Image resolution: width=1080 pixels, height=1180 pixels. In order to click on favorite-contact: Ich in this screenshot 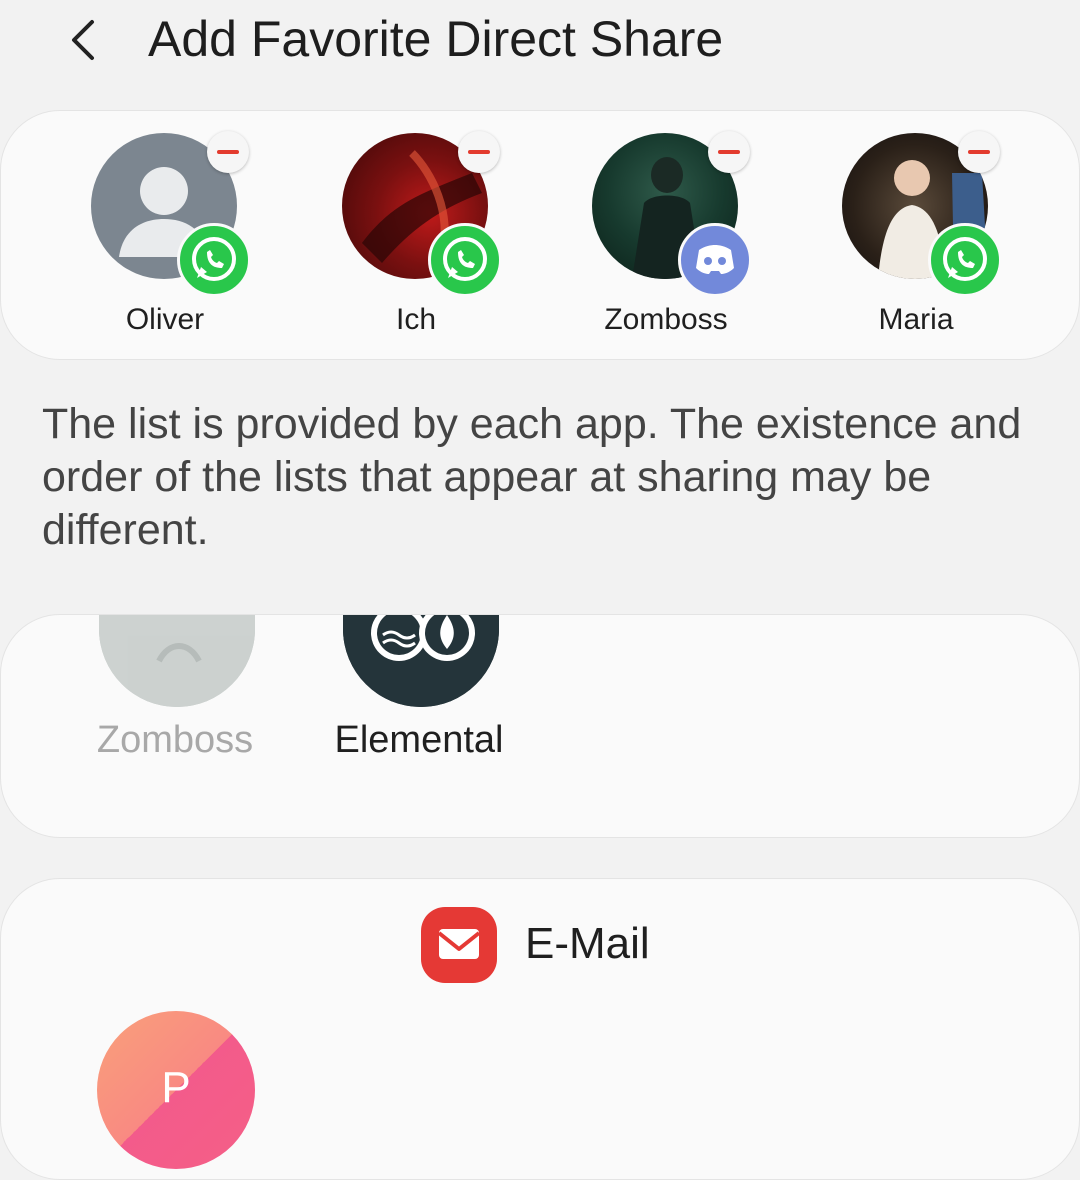, I will do `click(416, 241)`.